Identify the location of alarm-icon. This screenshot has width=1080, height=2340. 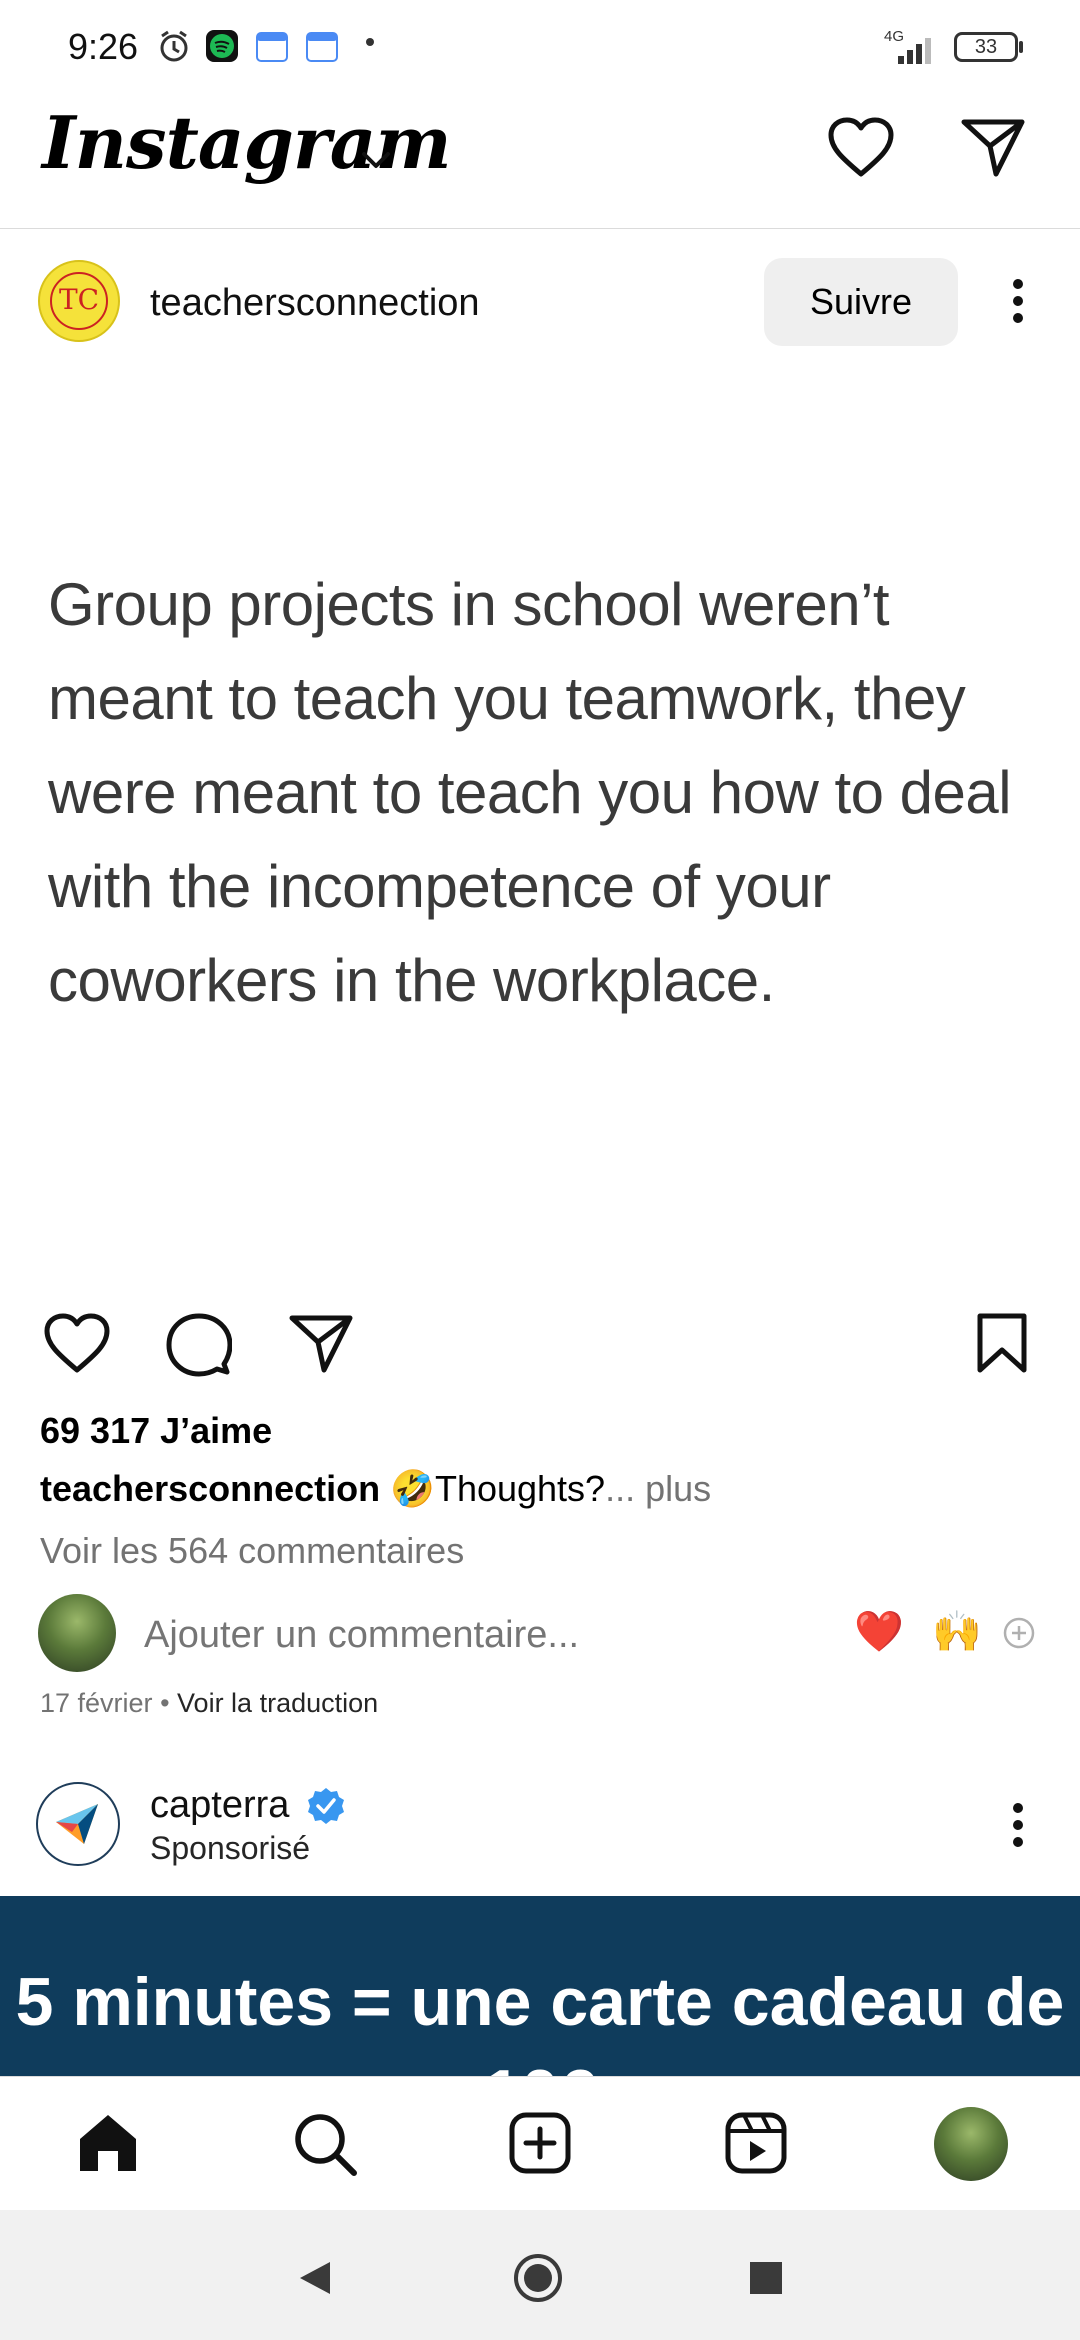
(174, 46).